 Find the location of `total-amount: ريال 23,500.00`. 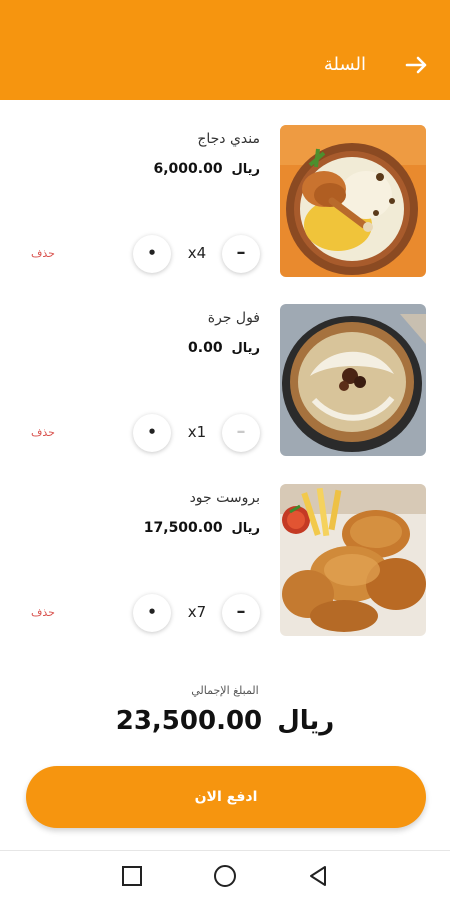

total-amount: ريال 23,500.00 is located at coordinates (225, 721).